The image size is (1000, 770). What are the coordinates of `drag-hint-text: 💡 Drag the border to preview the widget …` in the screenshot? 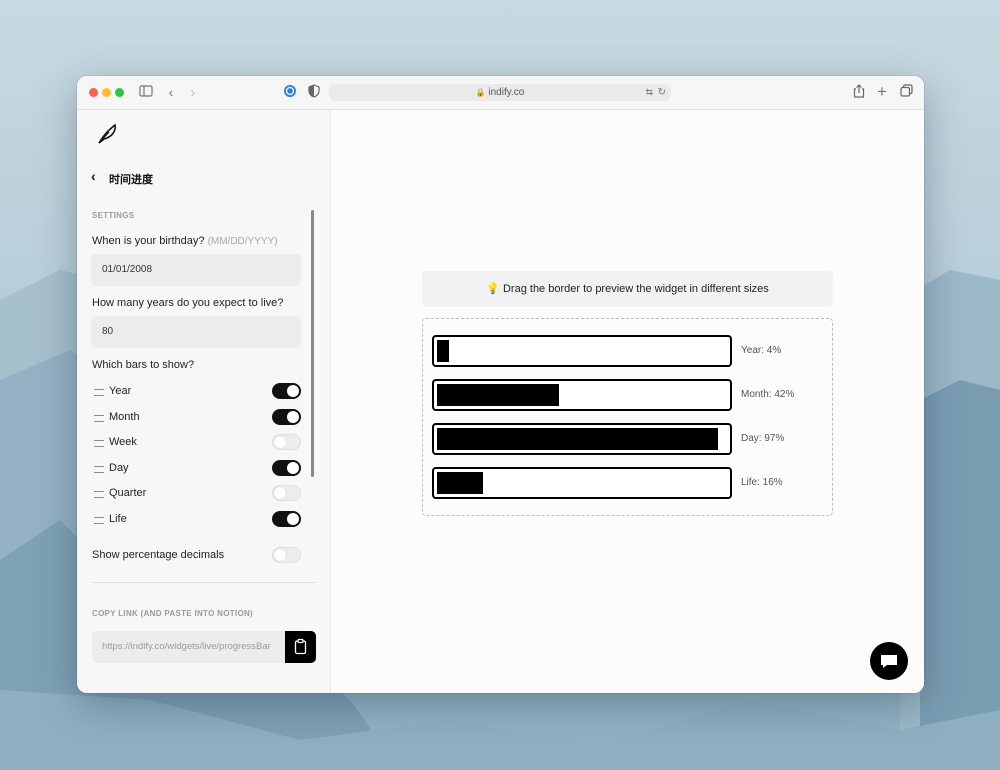 It's located at (627, 289).